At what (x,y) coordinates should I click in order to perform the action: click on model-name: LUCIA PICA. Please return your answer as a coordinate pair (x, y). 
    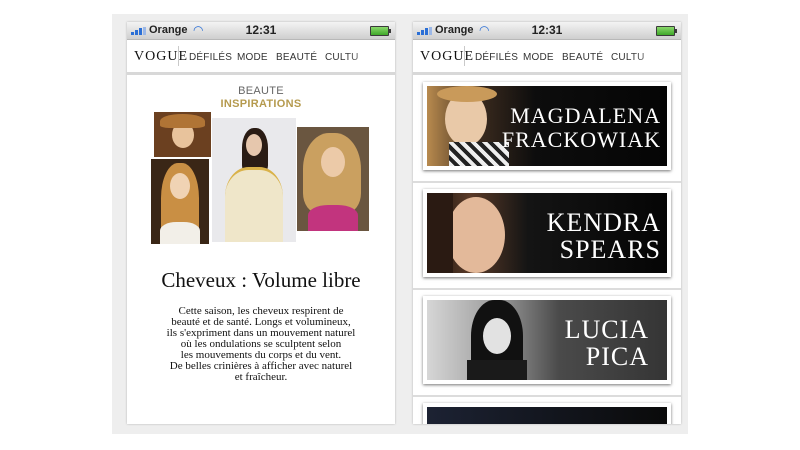
    Looking at the image, I should click on (606, 343).